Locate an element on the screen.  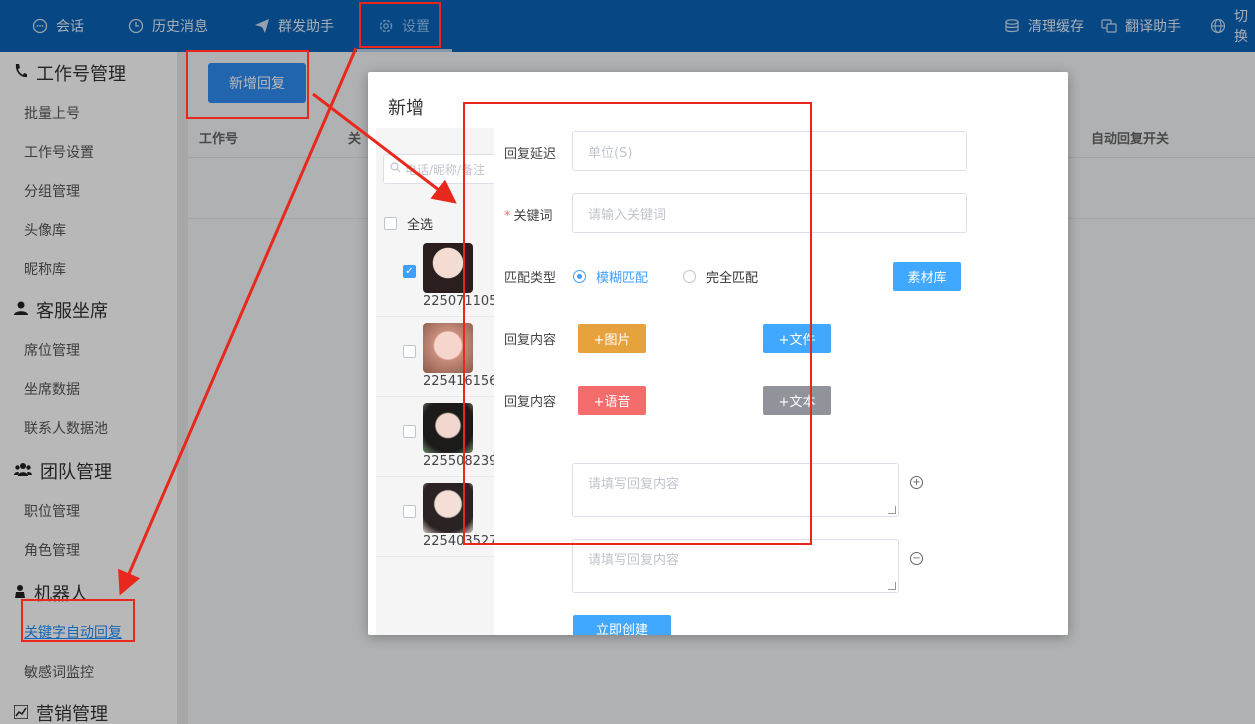
check-all: 全选 is located at coordinates (408, 223).